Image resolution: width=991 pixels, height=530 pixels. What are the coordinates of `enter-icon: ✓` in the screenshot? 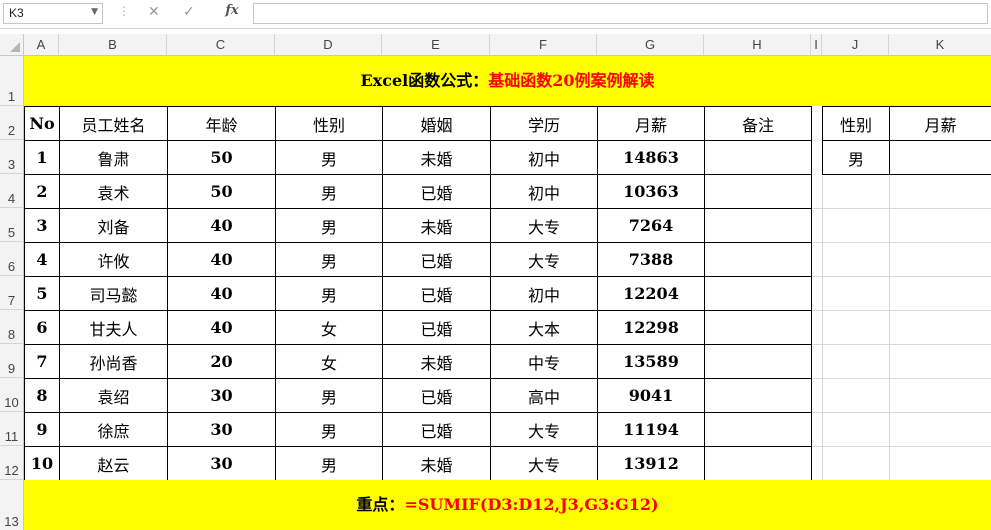 It's located at (189, 12).